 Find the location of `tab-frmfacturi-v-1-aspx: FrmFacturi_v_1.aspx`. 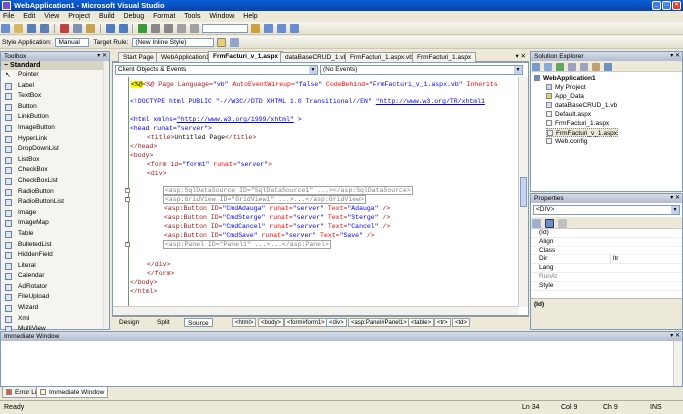

tab-frmfacturi-v-1-aspx: FrmFacturi_v_1.aspx is located at coordinates (246, 56).